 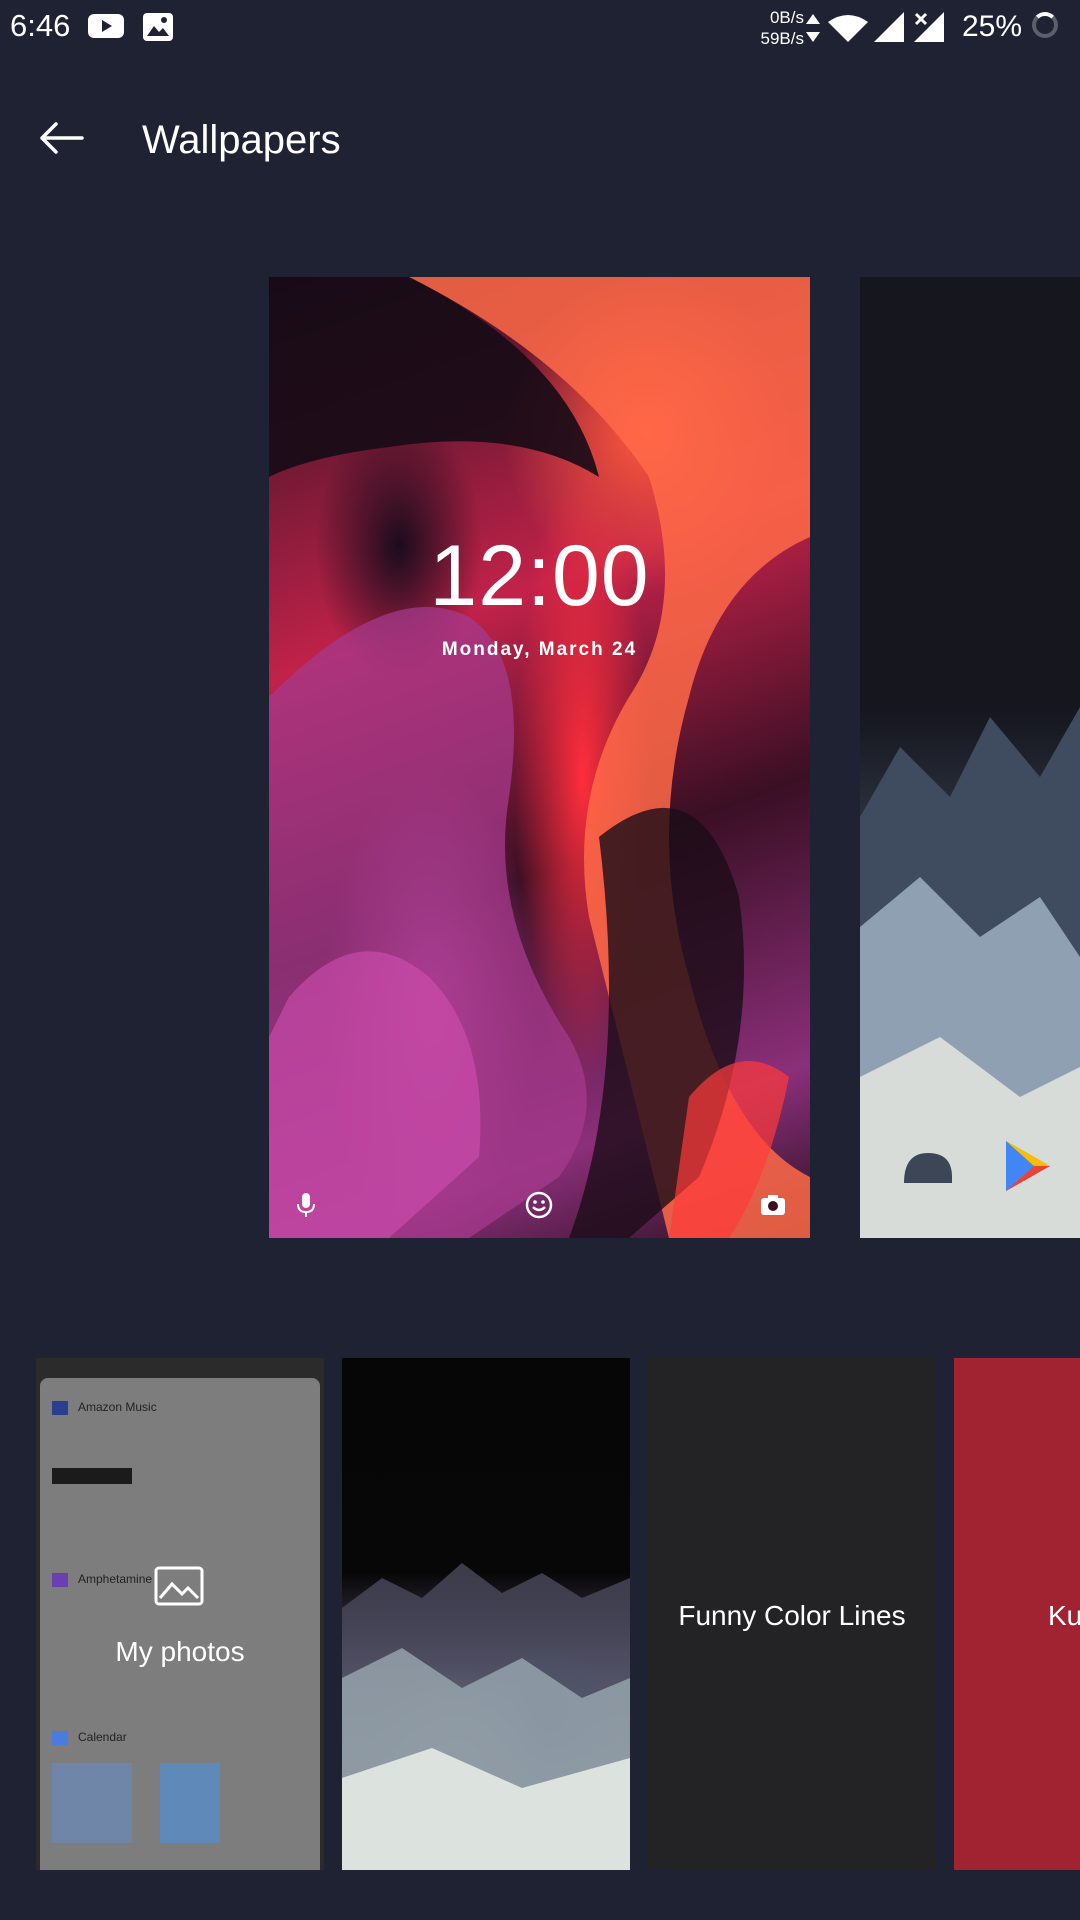 I want to click on thumbnail-mountain, so click(x=486, y=1614).